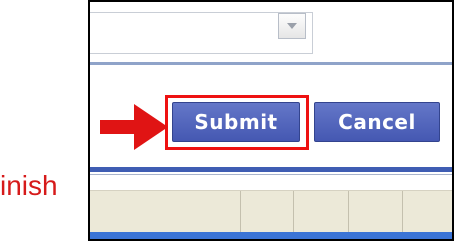 The height and width of the screenshot is (241, 454). What do you see at coordinates (271, 235) in the screenshot?
I see `taskbar-strip` at bounding box center [271, 235].